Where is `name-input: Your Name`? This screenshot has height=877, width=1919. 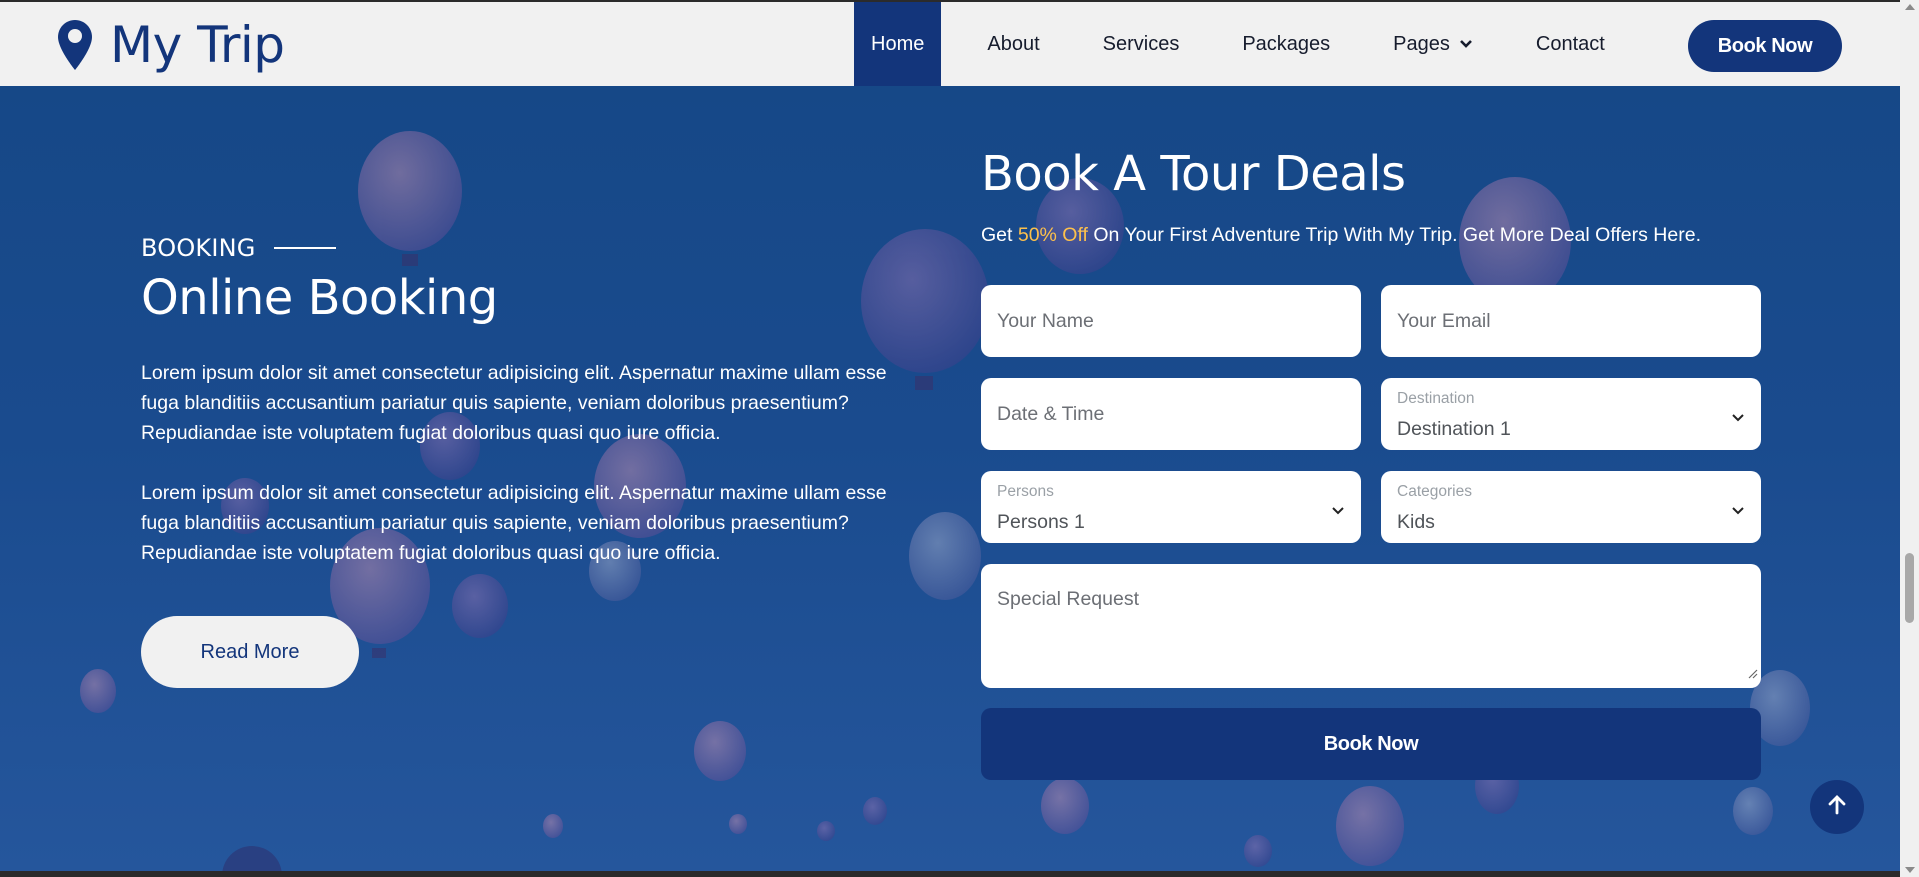 name-input: Your Name is located at coordinates (1171, 321).